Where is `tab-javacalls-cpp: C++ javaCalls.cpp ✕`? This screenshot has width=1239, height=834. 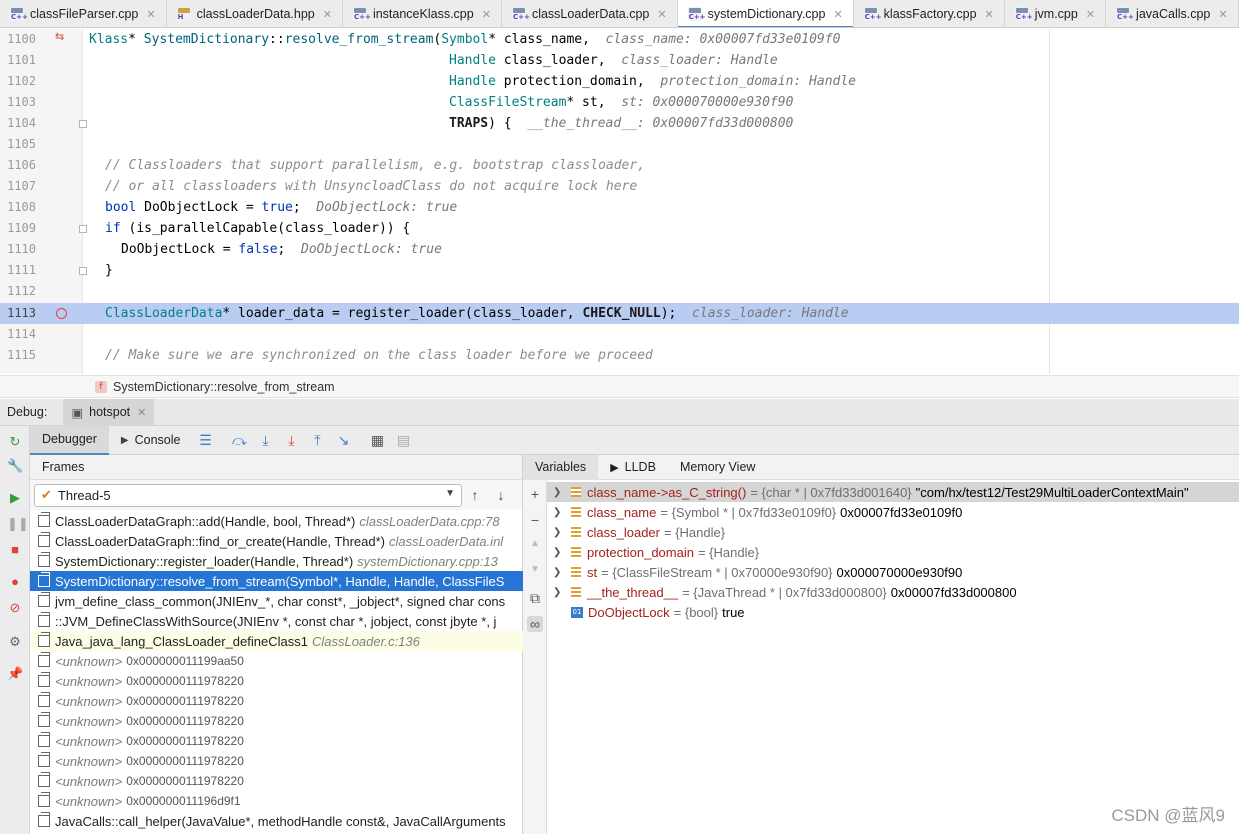 tab-javacalls-cpp: C++ javaCalls.cpp ✕ is located at coordinates (1172, 13).